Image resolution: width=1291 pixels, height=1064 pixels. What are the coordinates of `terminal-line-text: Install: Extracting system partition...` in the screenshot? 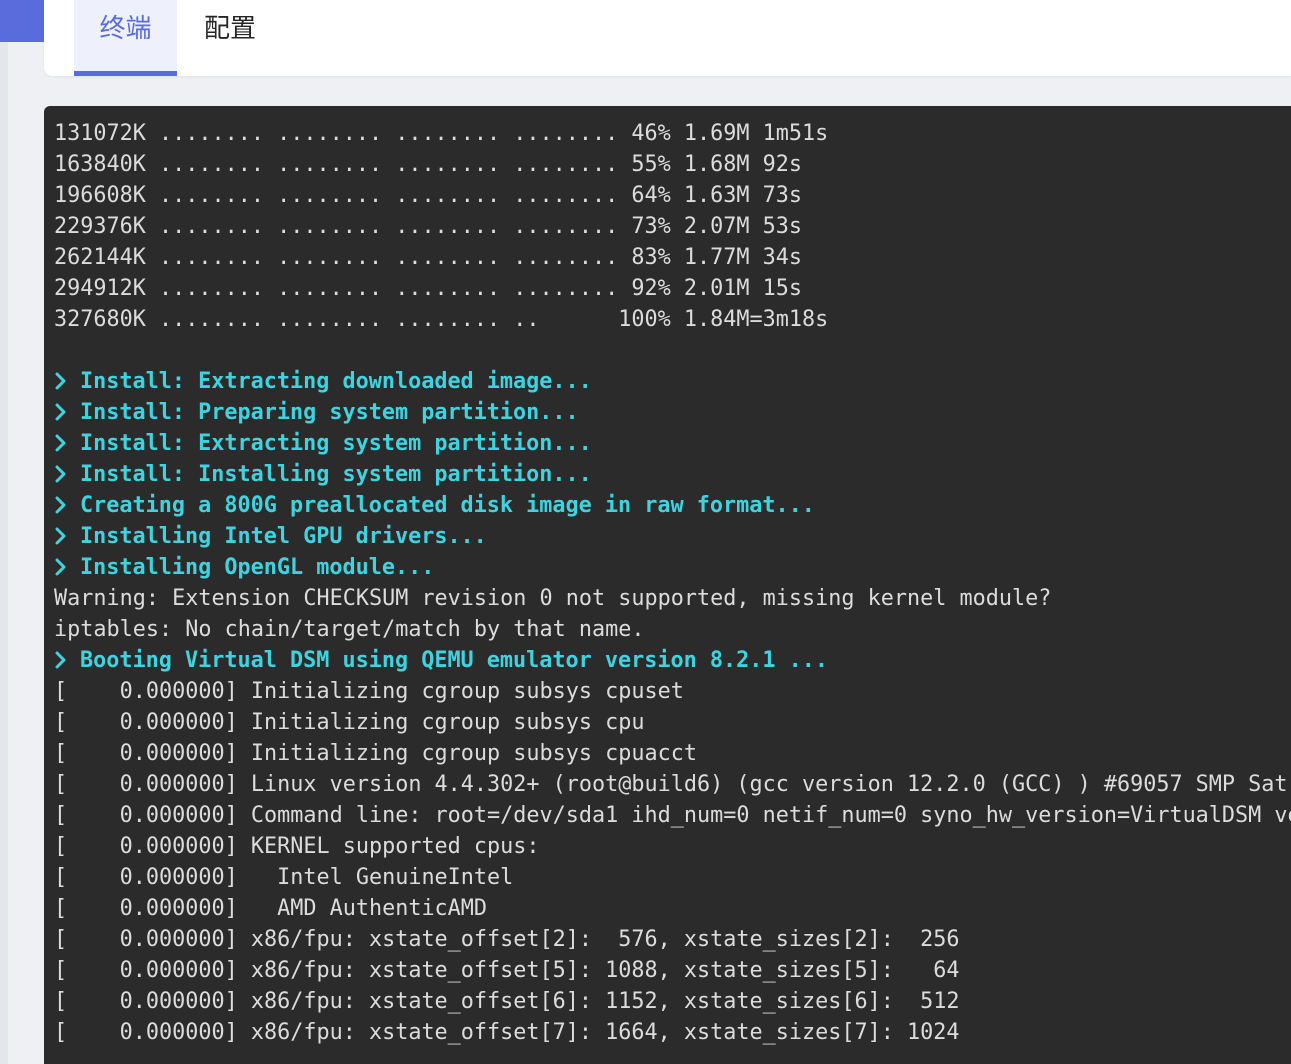 It's located at (336, 443).